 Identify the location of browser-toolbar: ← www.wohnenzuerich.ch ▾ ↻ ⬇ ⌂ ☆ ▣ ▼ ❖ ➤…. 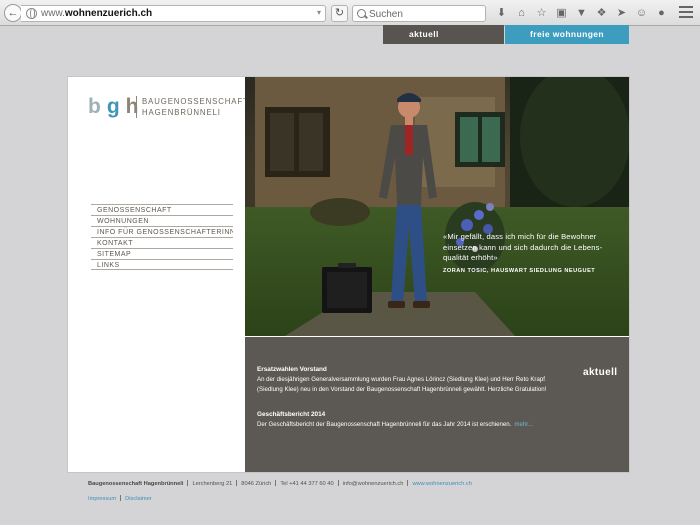
(350, 13).